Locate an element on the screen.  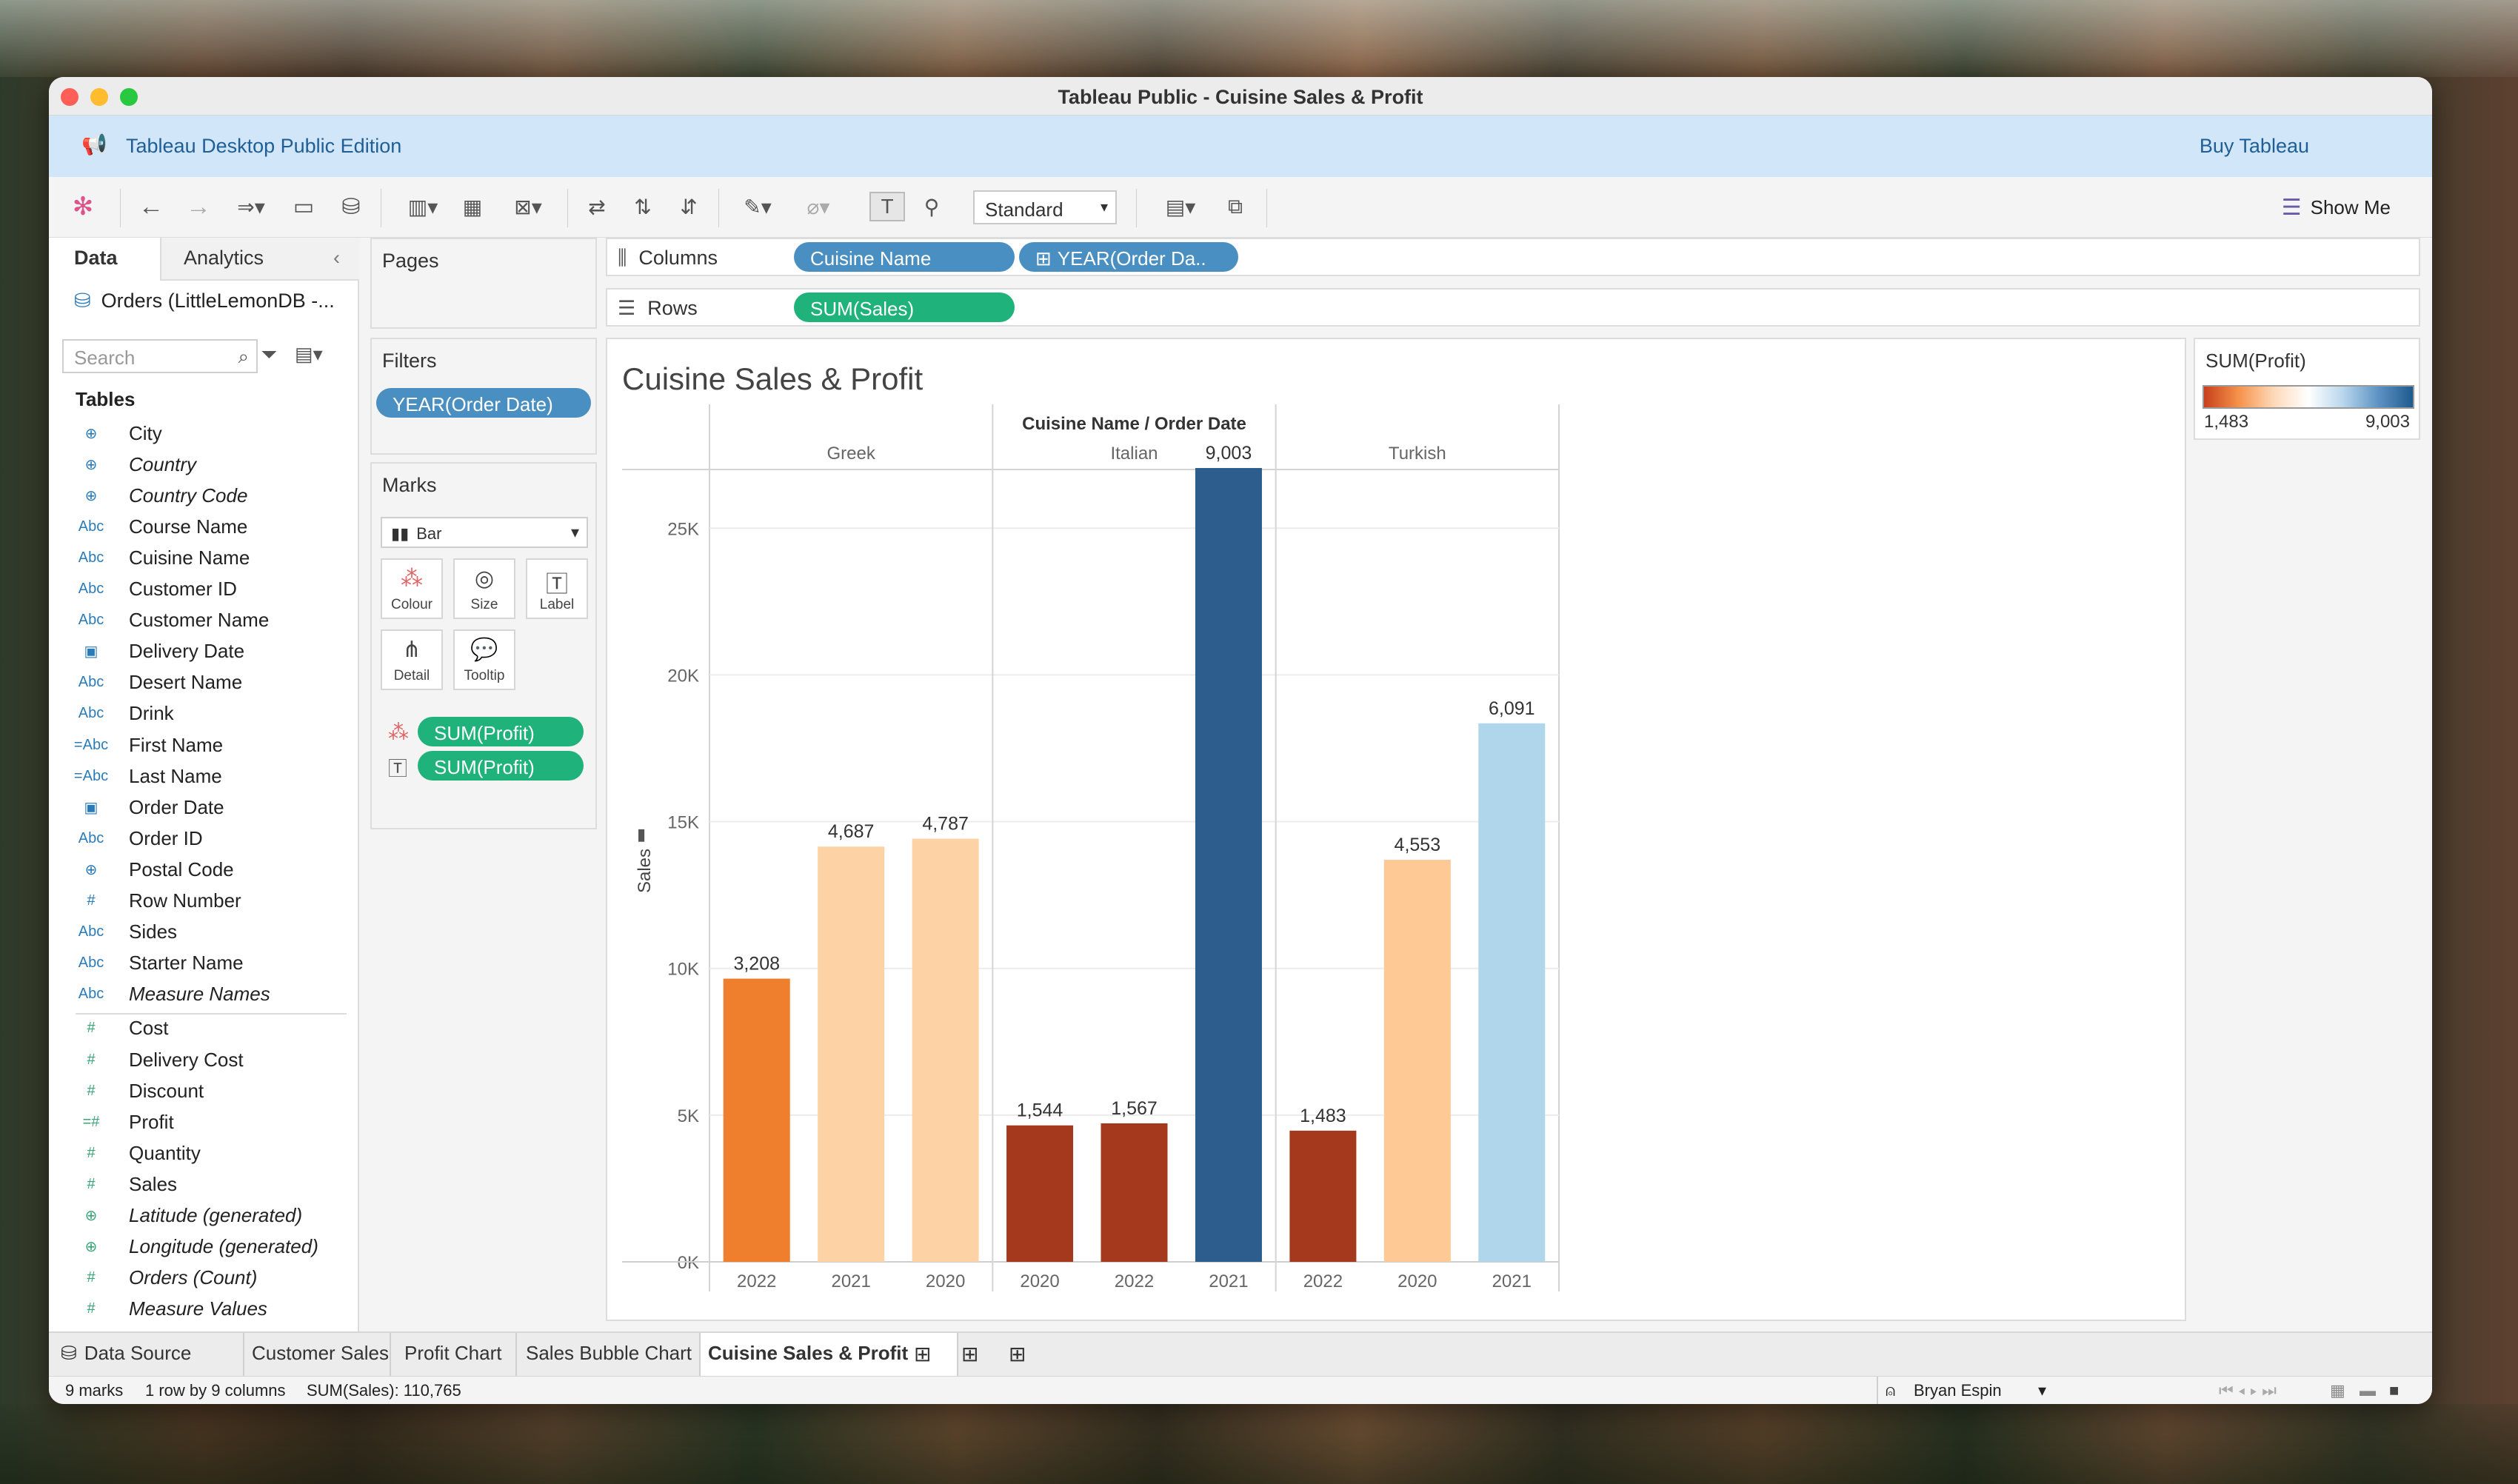
field-cost: # Cost is located at coordinates (204, 1028).